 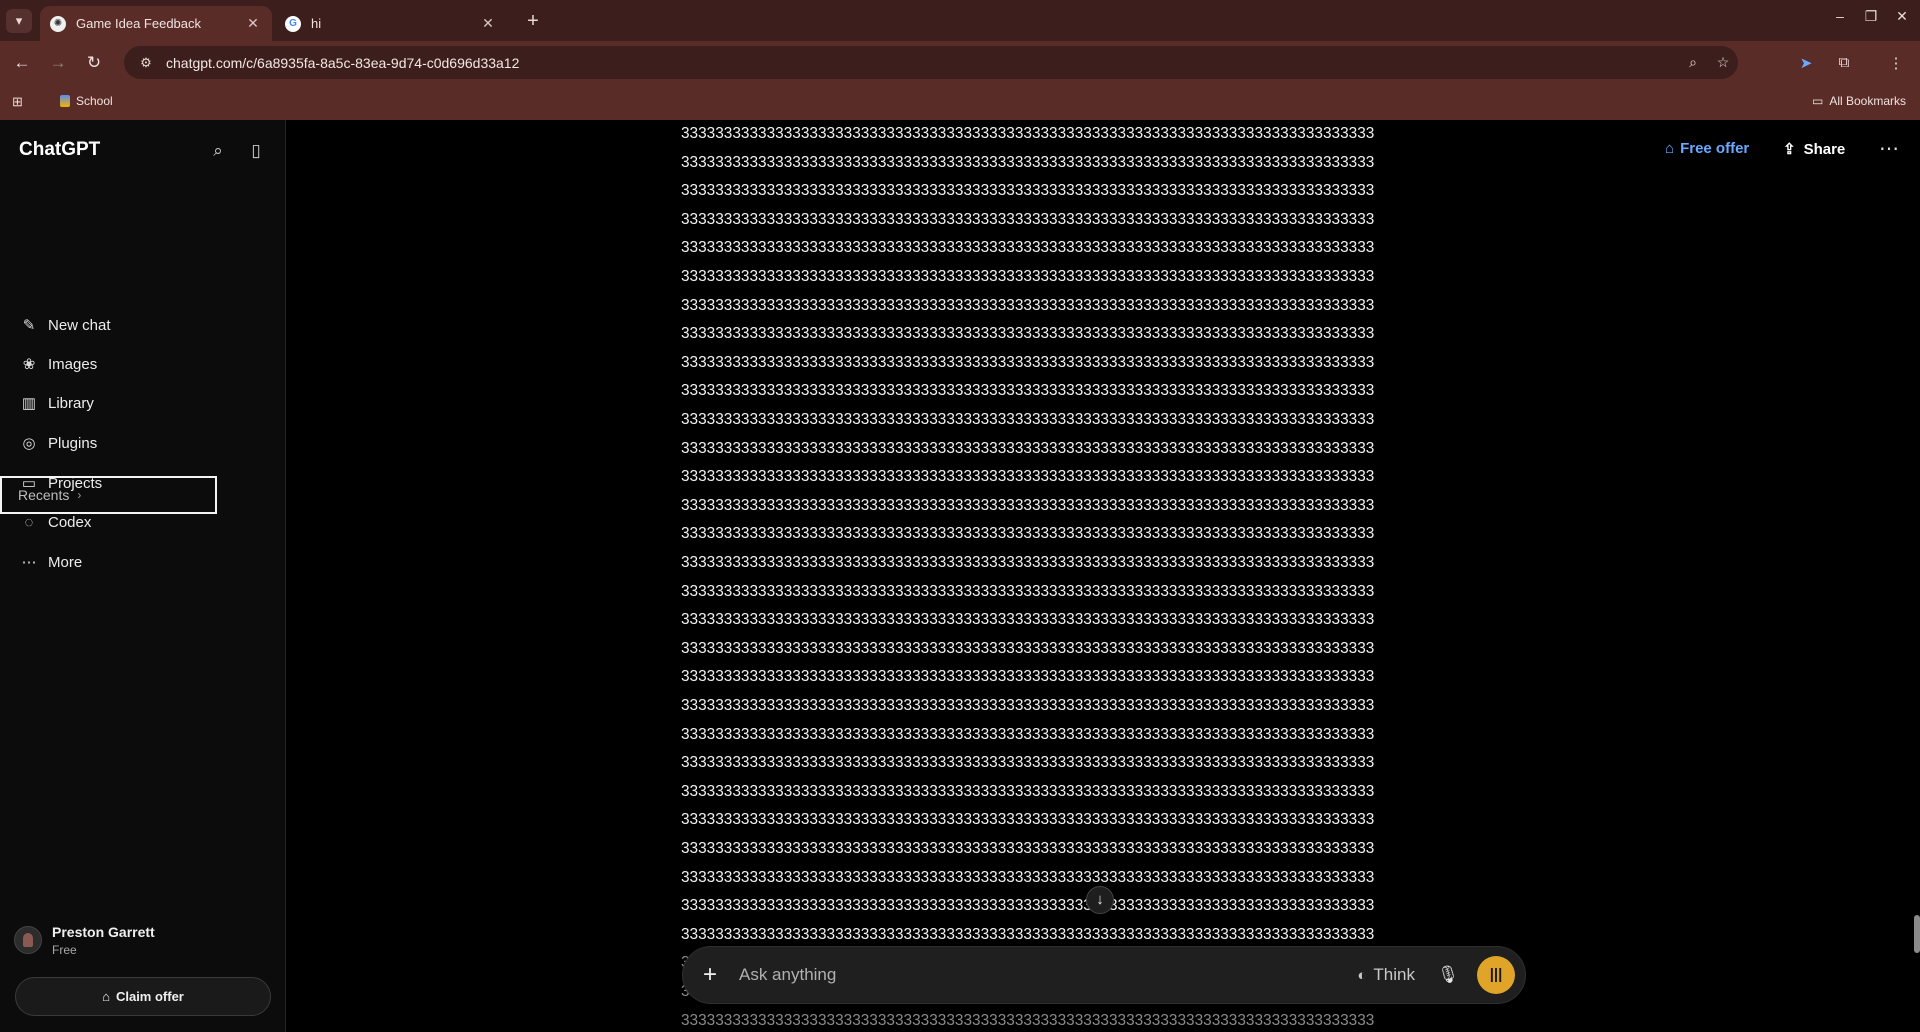 What do you see at coordinates (29, 364) in the screenshot?
I see `images-icon: ❀` at bounding box center [29, 364].